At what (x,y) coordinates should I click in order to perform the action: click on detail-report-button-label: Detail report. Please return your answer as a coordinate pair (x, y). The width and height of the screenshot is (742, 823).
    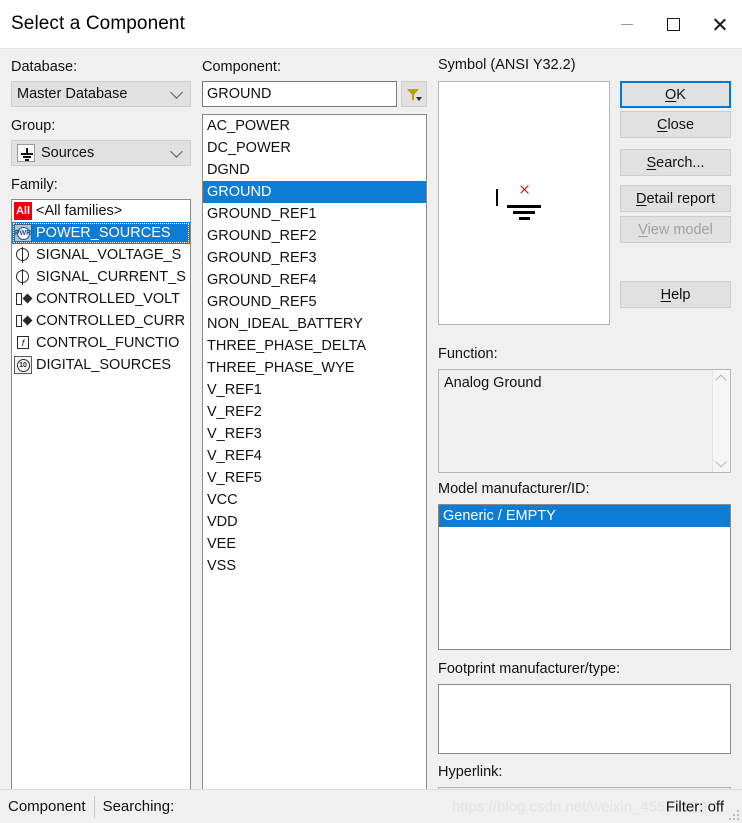
    Looking at the image, I should click on (675, 198).